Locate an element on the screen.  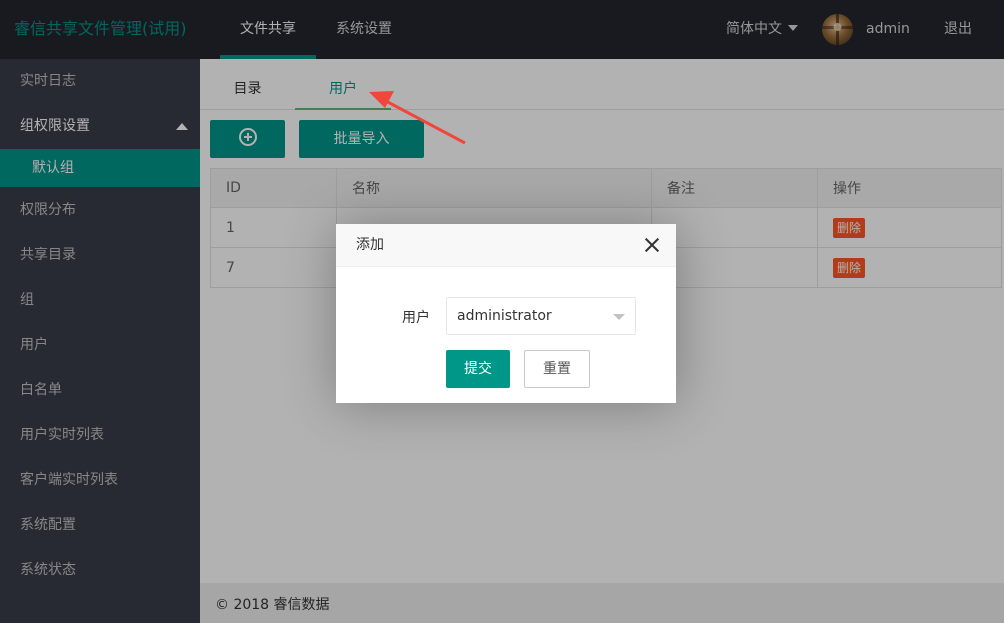
submit-button: 提交 is located at coordinates (478, 369).